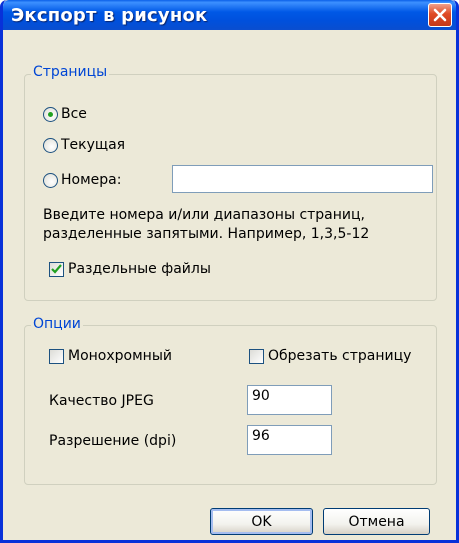 This screenshot has height=543, width=459. Describe the element at coordinates (101, 401) in the screenshot. I see `jpeg-quality-label: Качество JPEG` at that location.